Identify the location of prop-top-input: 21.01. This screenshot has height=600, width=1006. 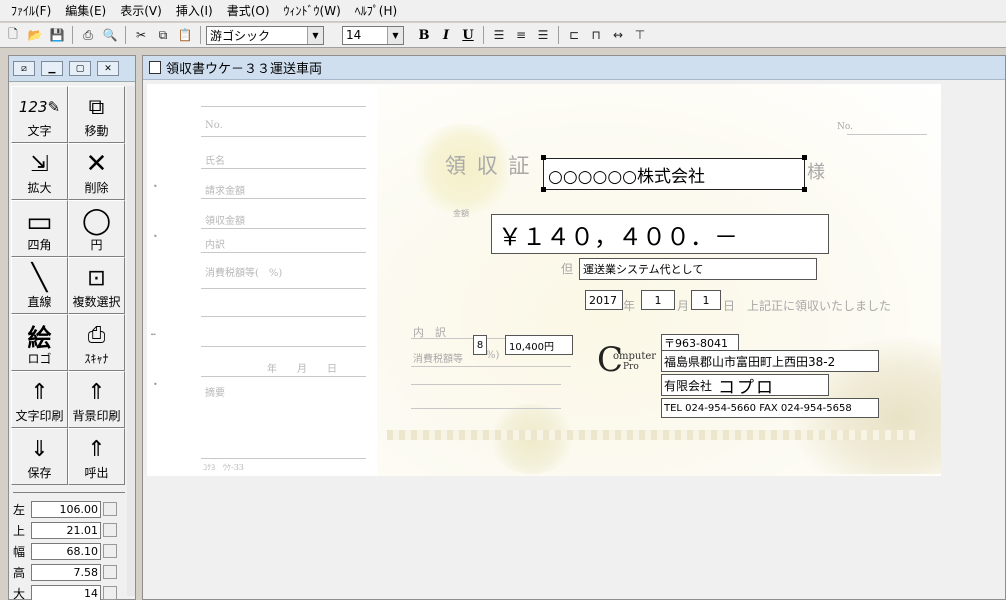
(66, 530).